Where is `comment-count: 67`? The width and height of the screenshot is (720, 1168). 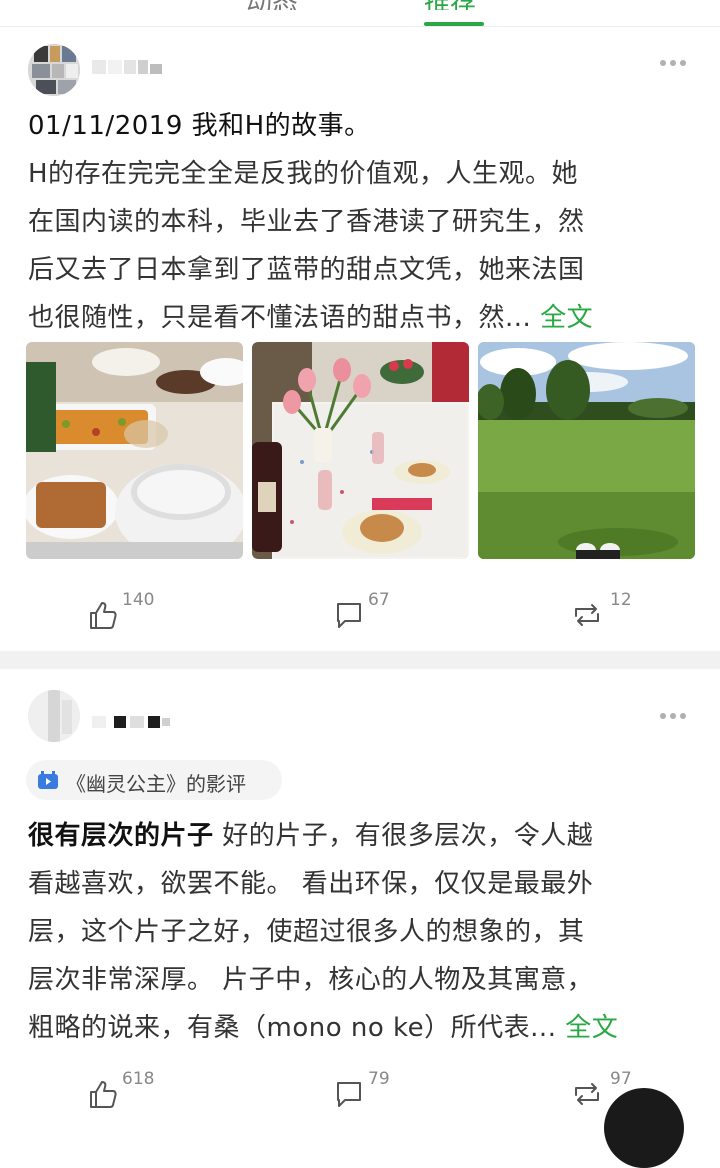 comment-count: 67 is located at coordinates (379, 600).